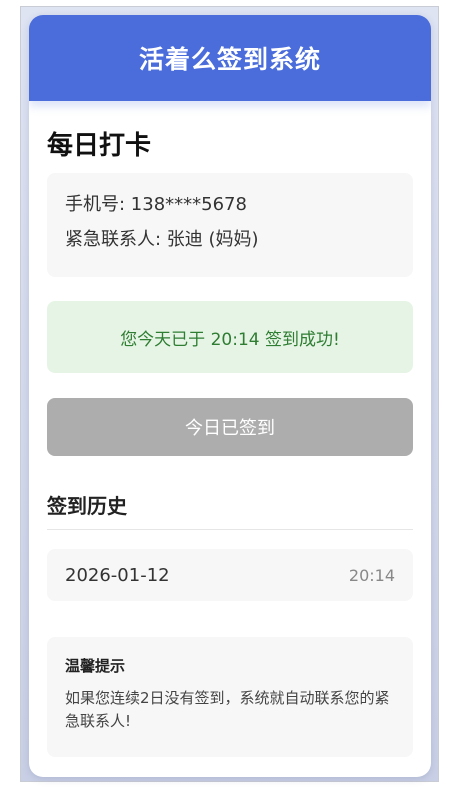 The image size is (463, 793). I want to click on tip-text: 如果您连续2日没有签到，系统就自动联系您的紧急联系人!, so click(227, 709).